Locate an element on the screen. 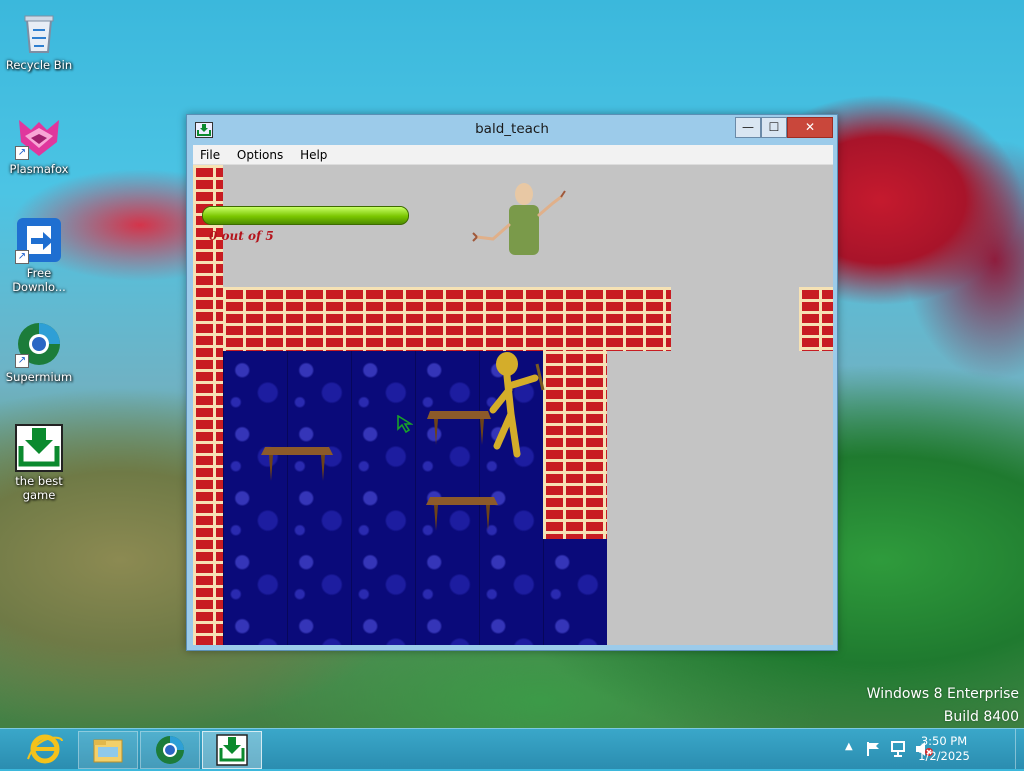  watermark-build: Build 8400 is located at coordinates (981, 717).